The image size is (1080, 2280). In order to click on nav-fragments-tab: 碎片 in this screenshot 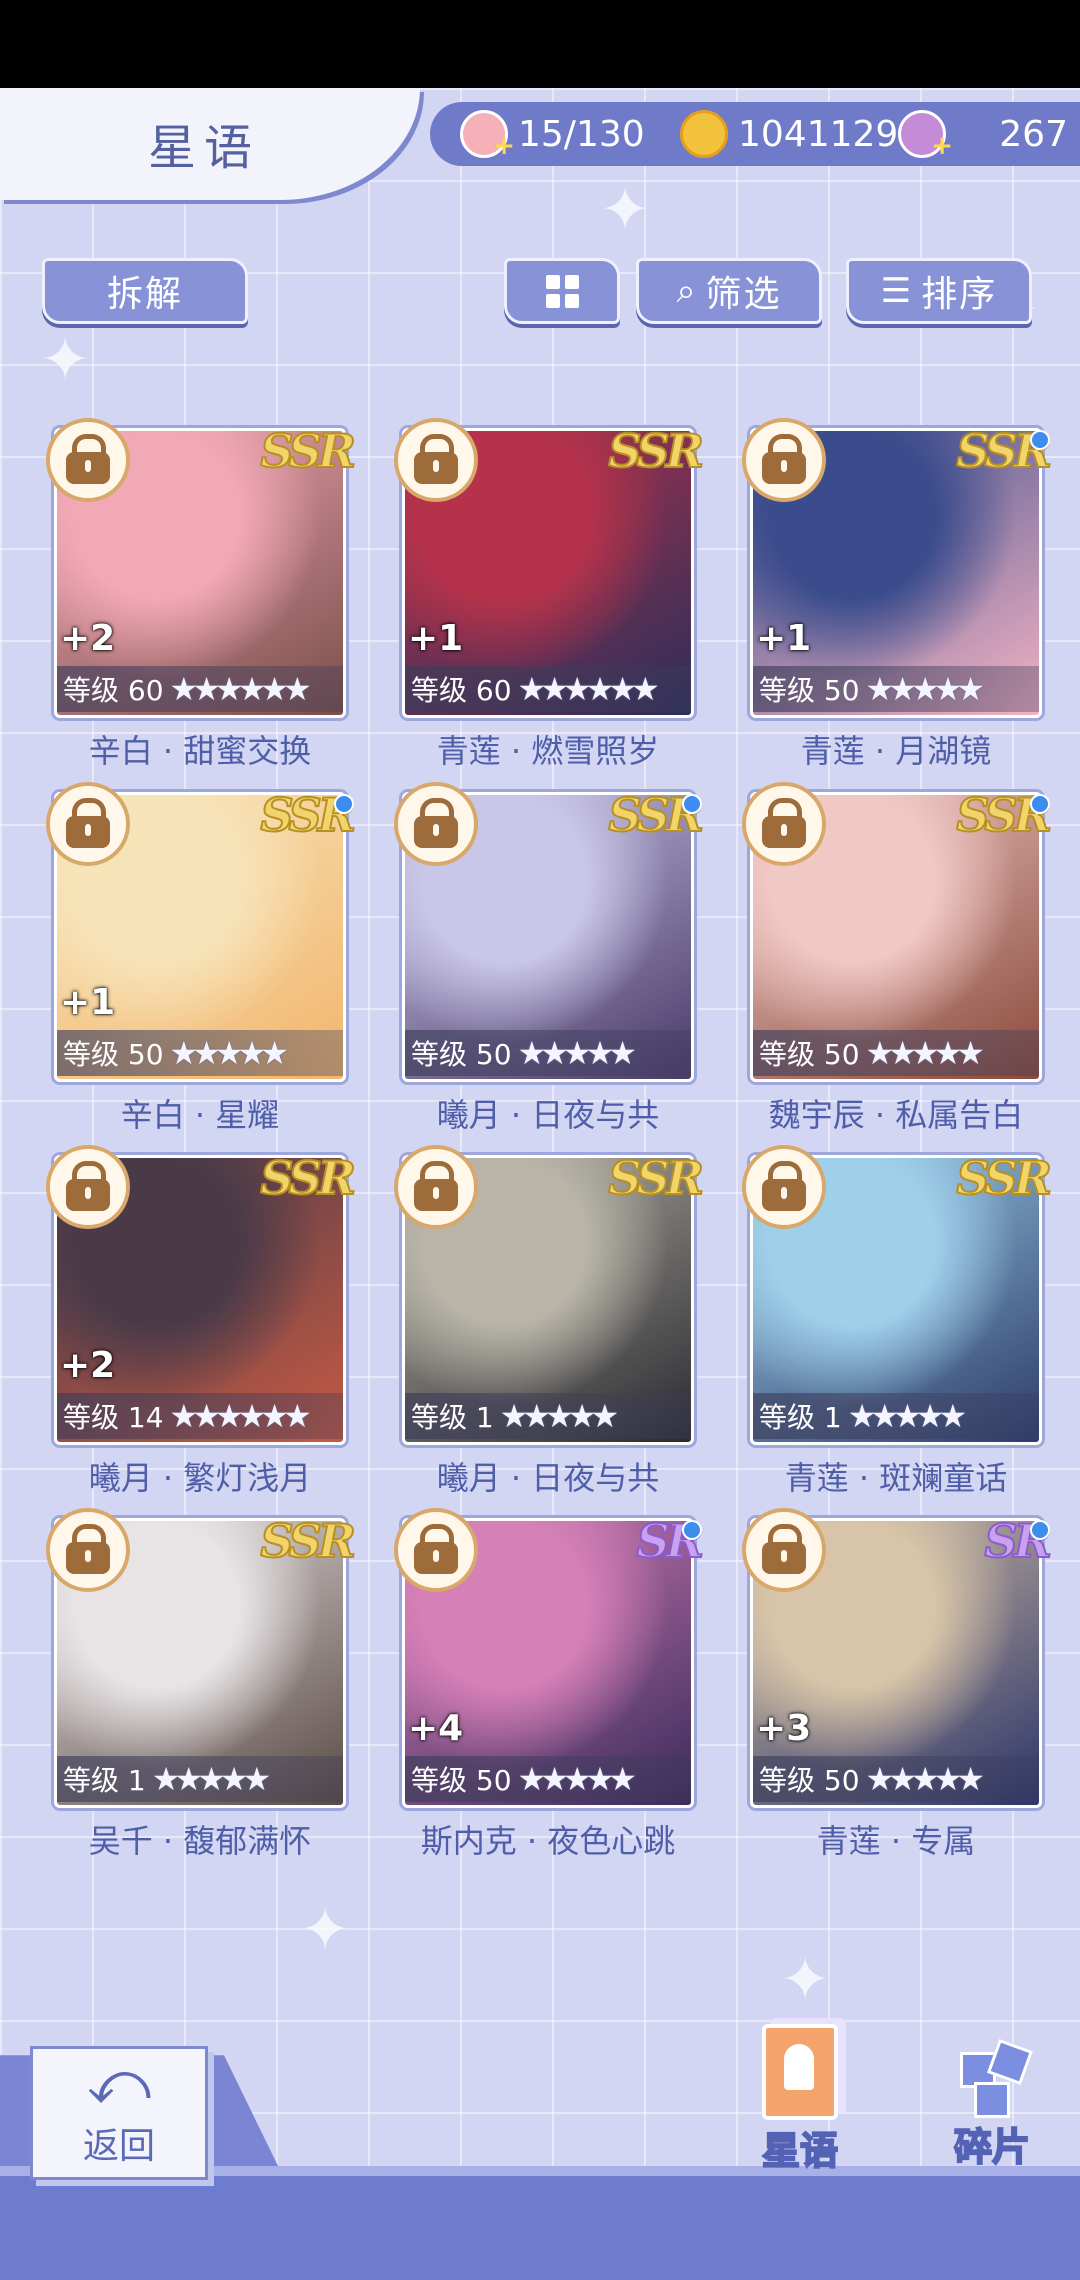, I will do `click(993, 2104)`.